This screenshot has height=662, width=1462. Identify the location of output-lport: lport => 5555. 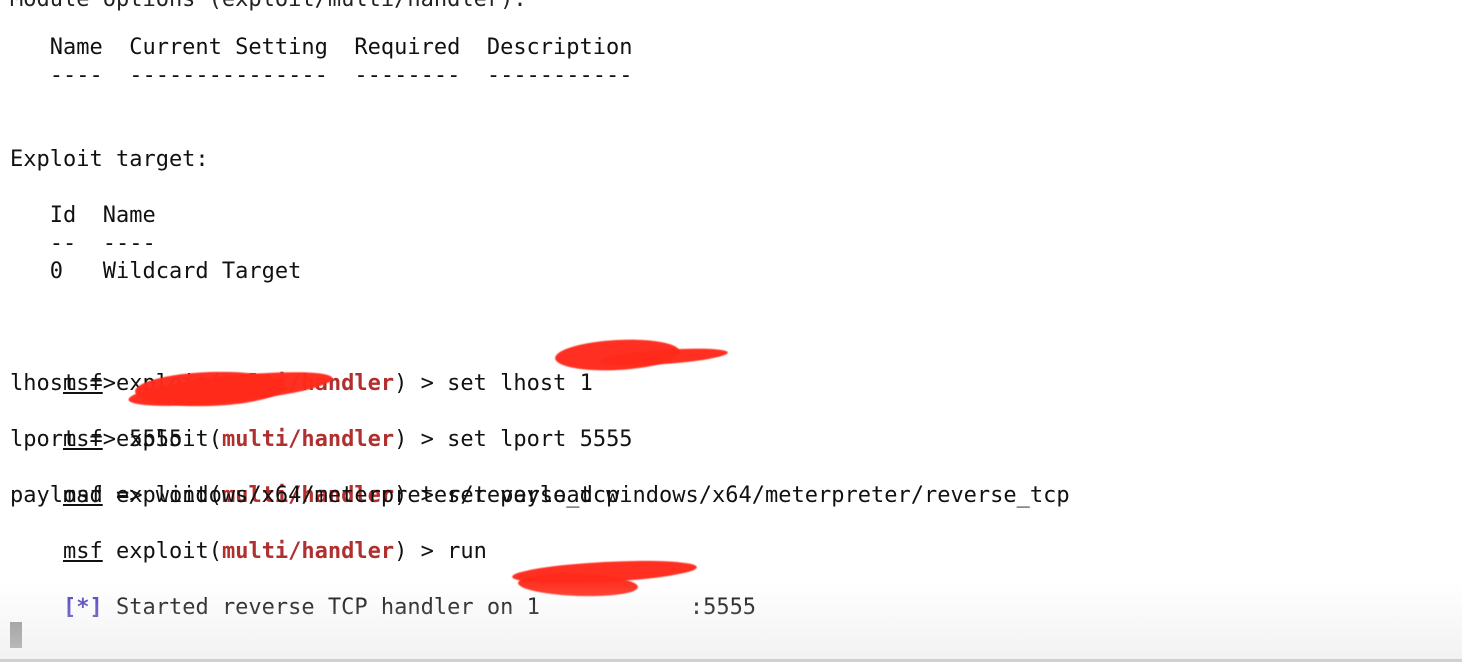
(96, 439).